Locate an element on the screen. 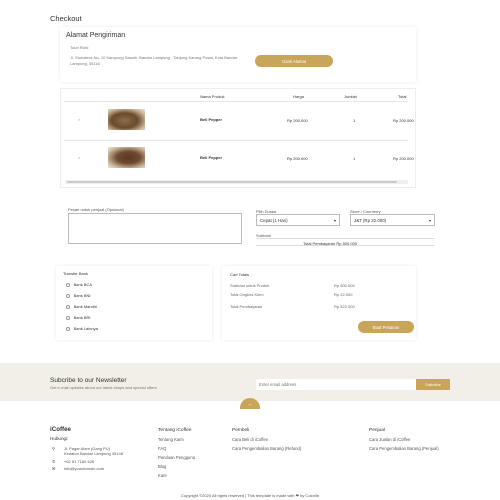  duration-value: Cepat (1 Hari) is located at coordinates (274, 220).